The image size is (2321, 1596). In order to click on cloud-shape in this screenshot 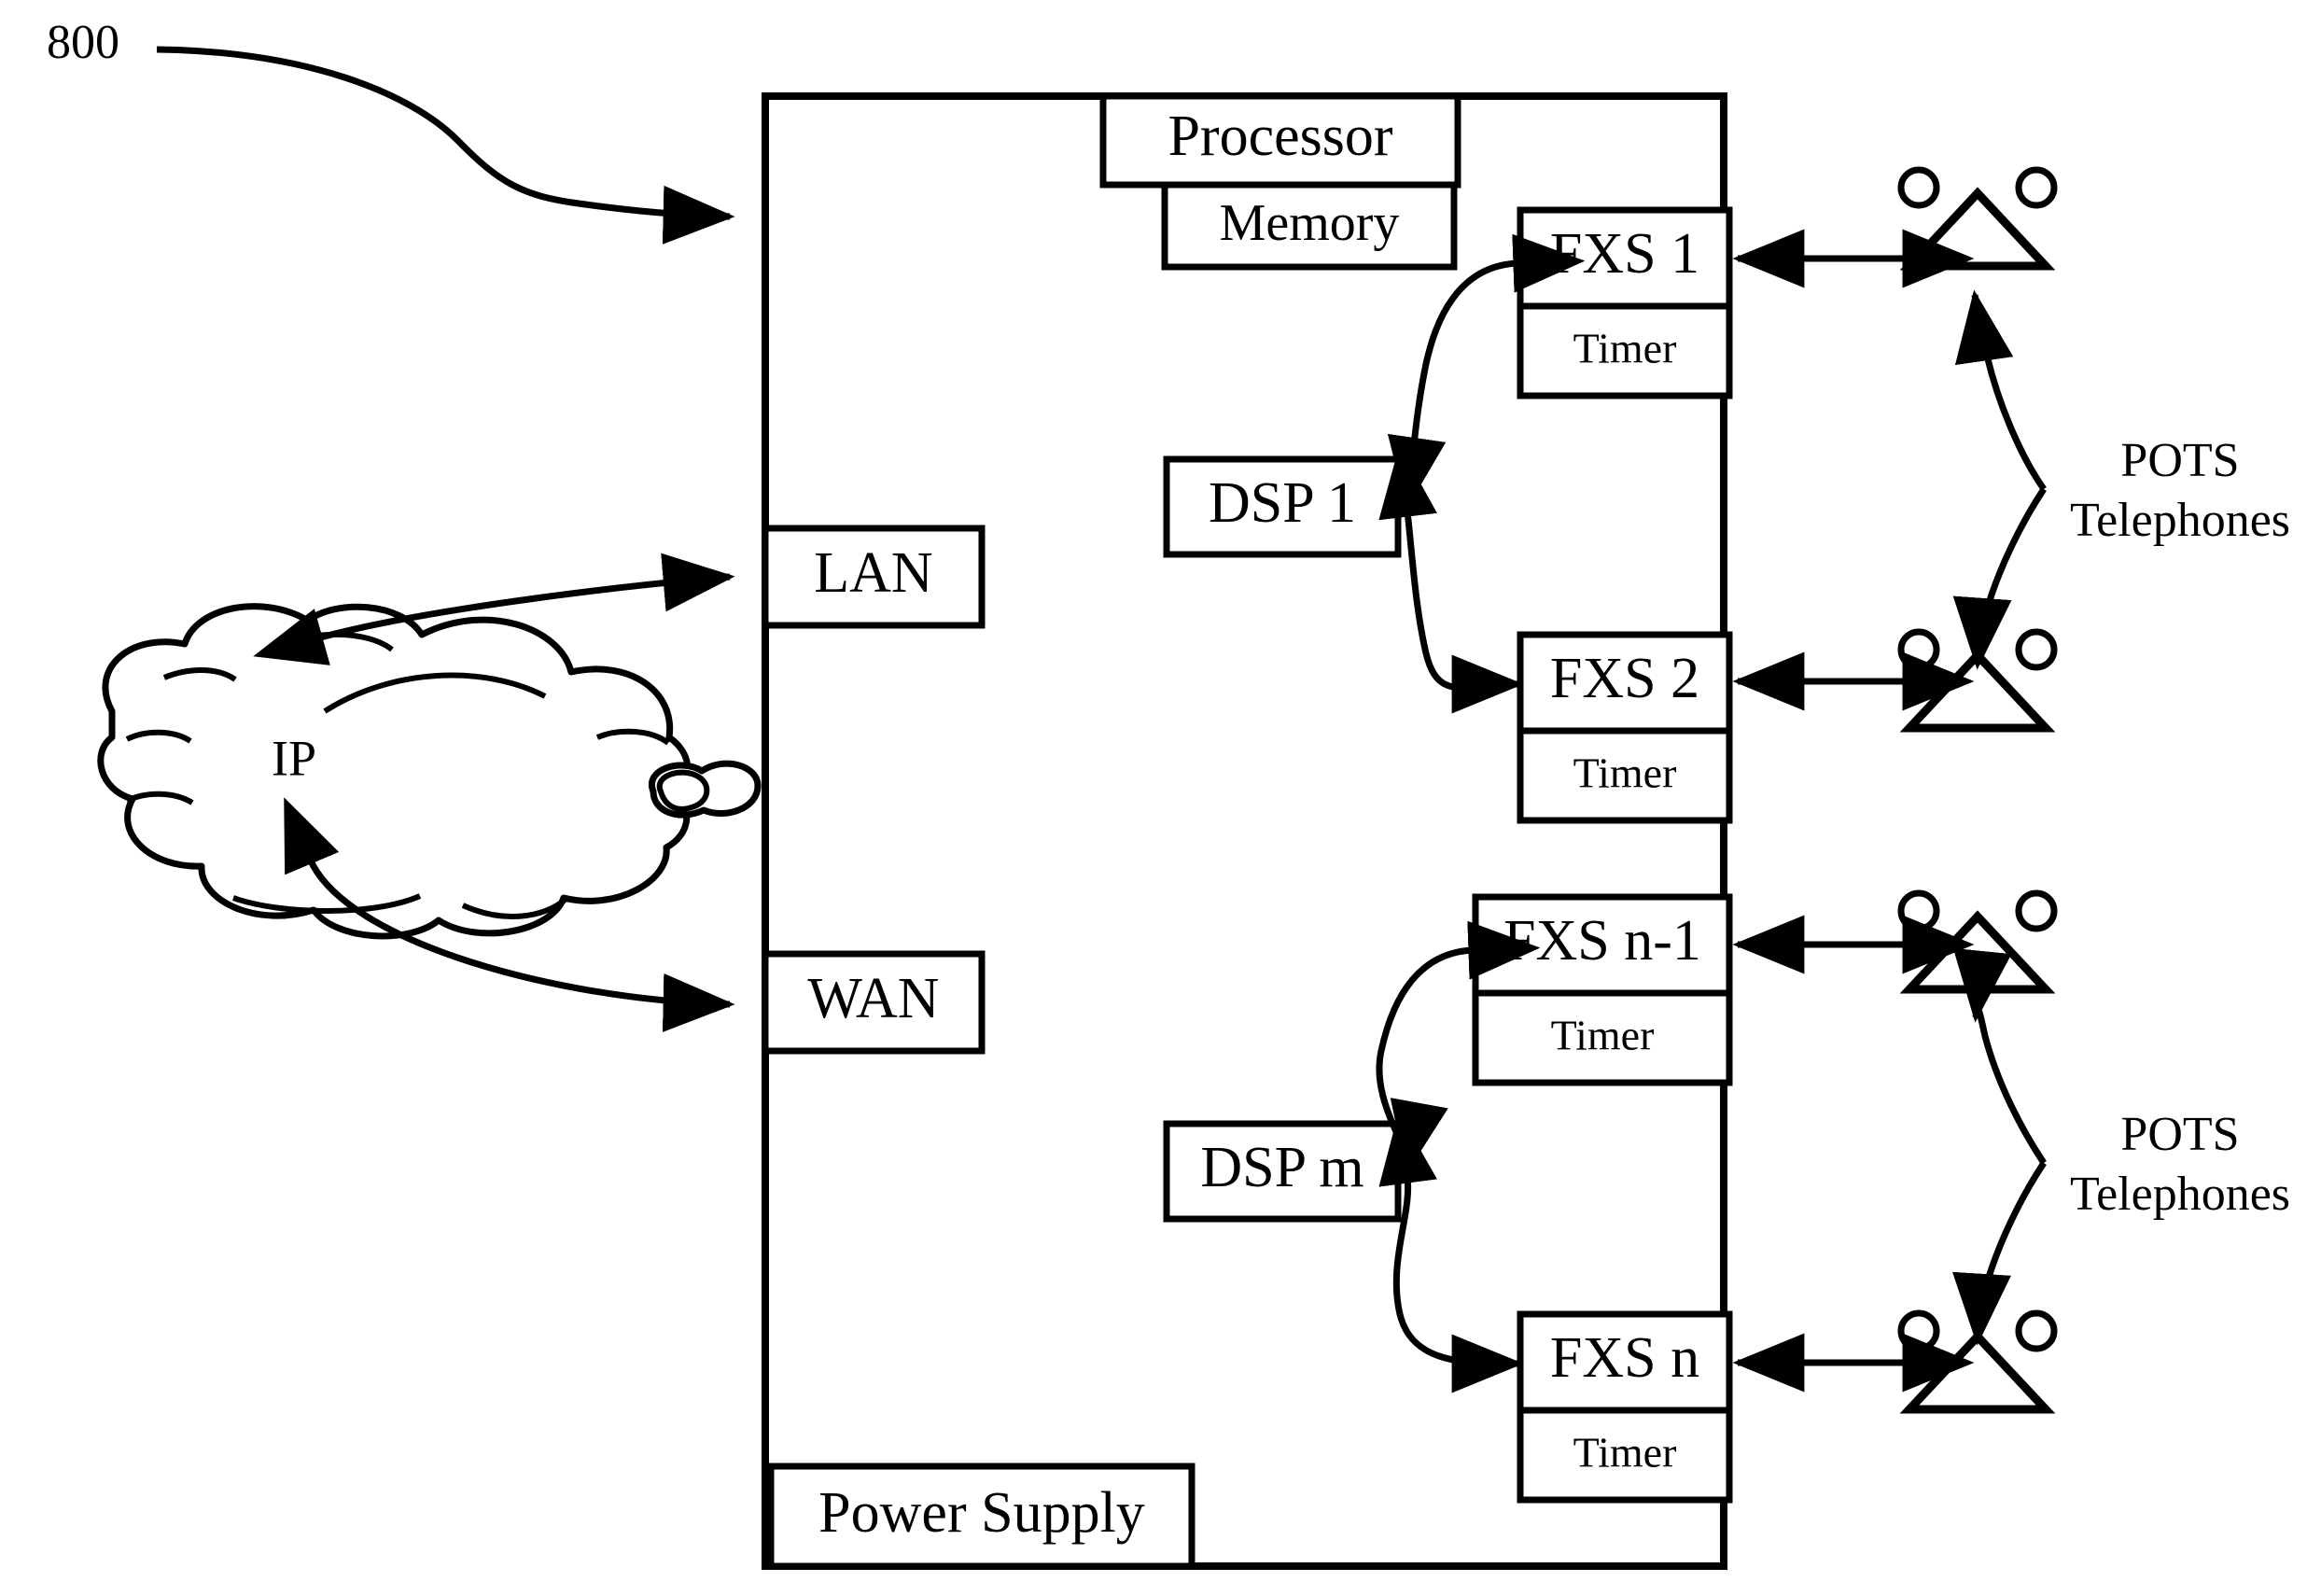, I will do `click(394, 771)`.